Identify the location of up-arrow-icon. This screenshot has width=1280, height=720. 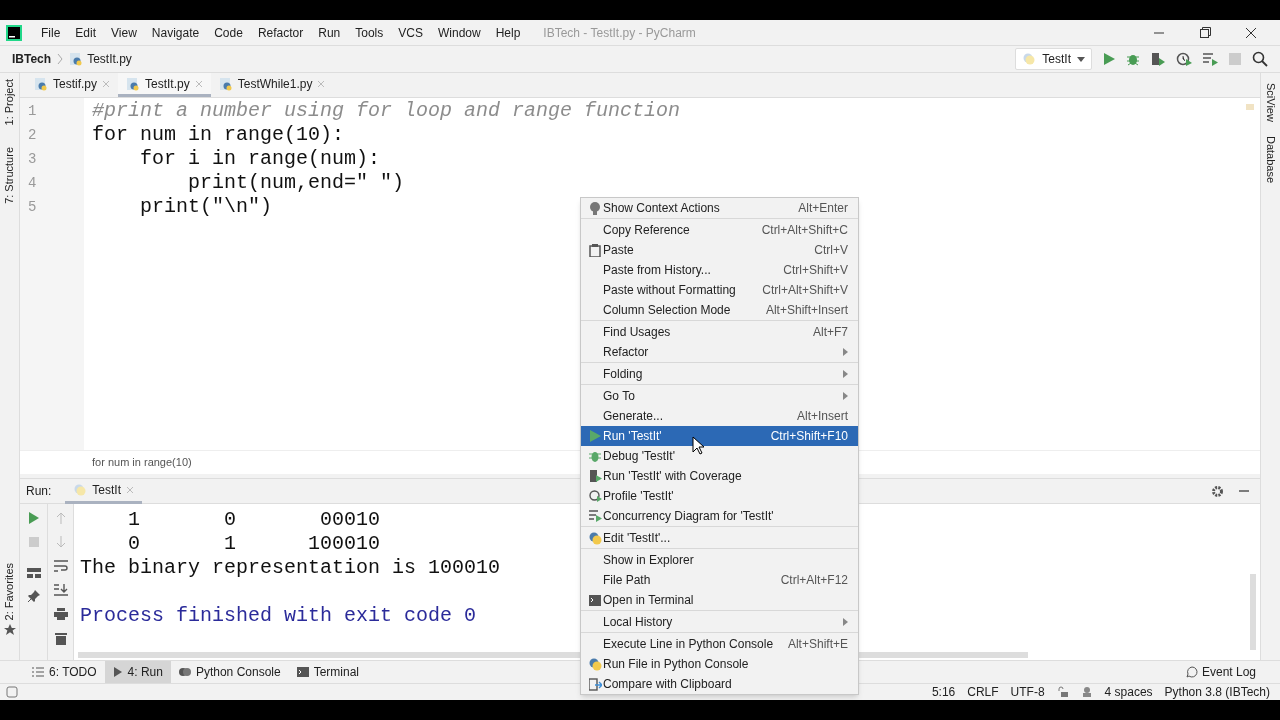
(60, 518).